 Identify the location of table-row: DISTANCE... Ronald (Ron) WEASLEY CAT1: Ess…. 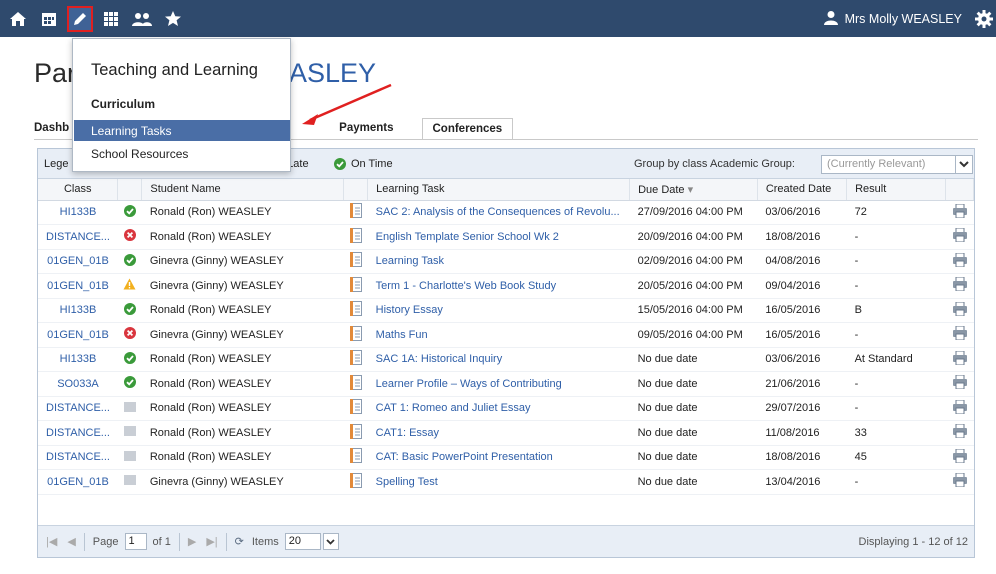
(506, 433).